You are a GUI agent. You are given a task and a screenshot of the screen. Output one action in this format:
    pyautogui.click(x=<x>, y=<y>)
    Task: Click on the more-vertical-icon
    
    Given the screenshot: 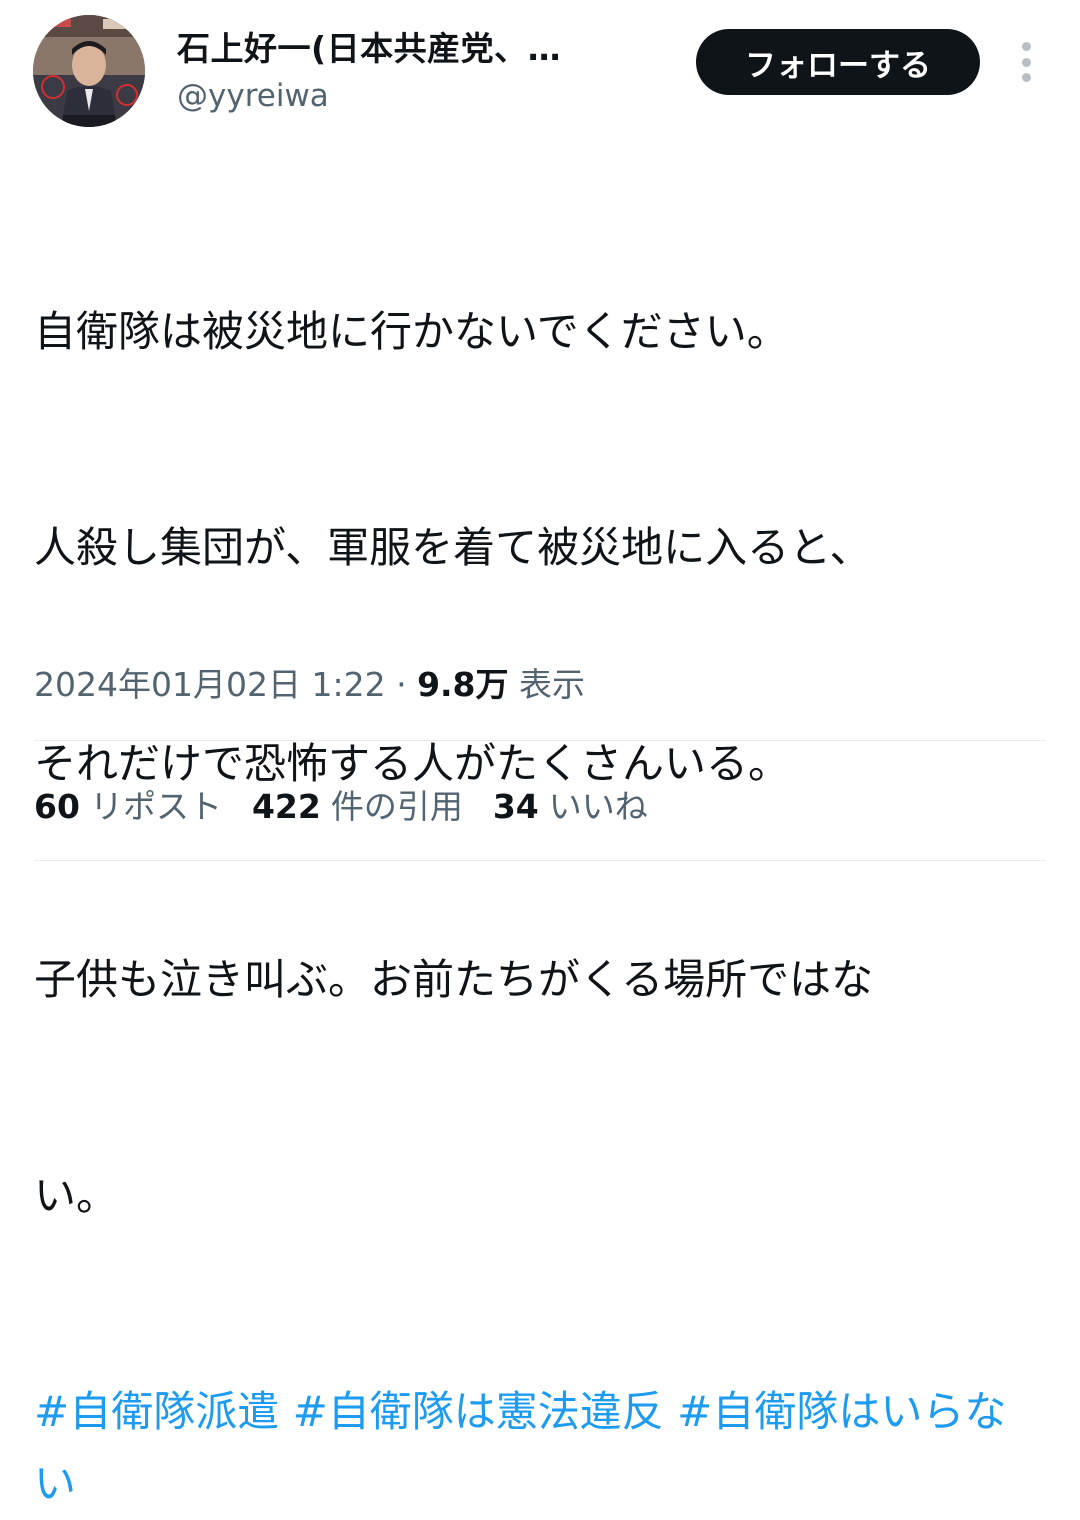 What is the action you would take?
    pyautogui.click(x=1026, y=62)
    